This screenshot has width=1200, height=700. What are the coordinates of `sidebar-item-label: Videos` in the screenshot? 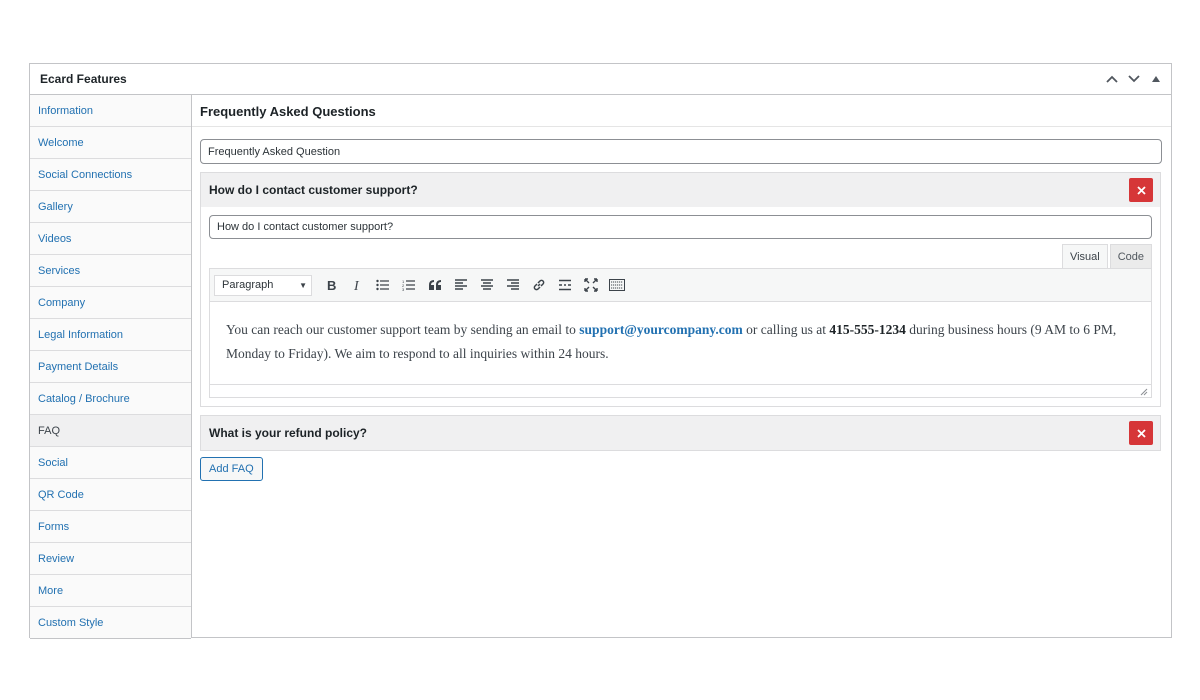 It's located at (55, 238).